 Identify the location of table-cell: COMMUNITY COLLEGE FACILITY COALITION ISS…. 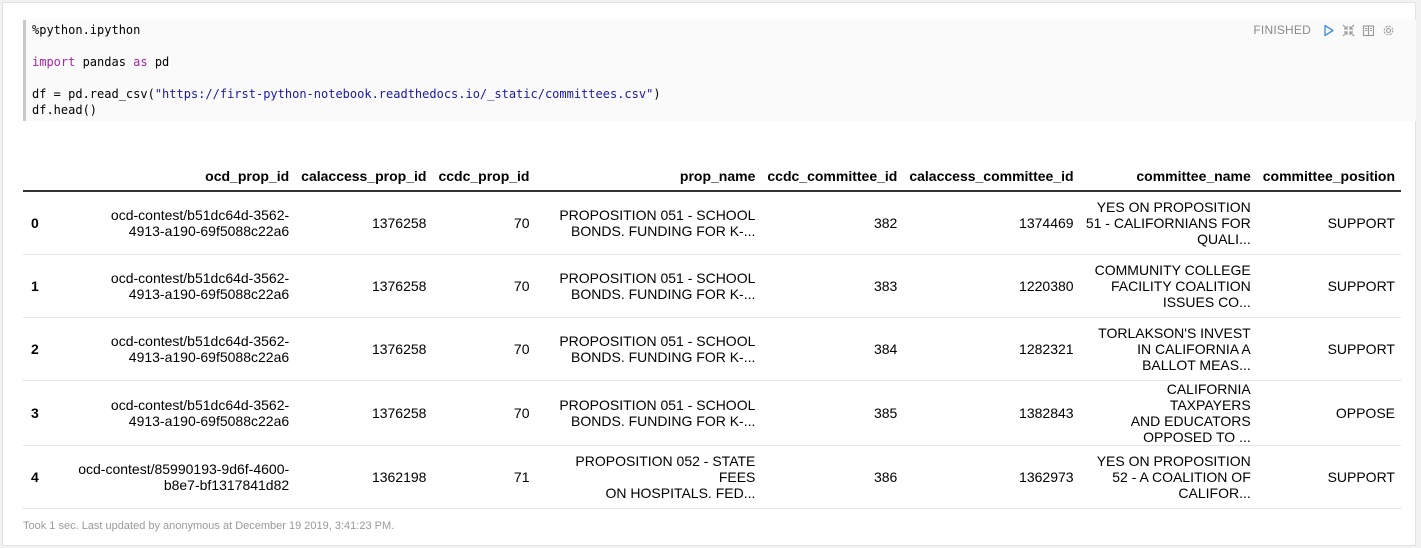
(1168, 286).